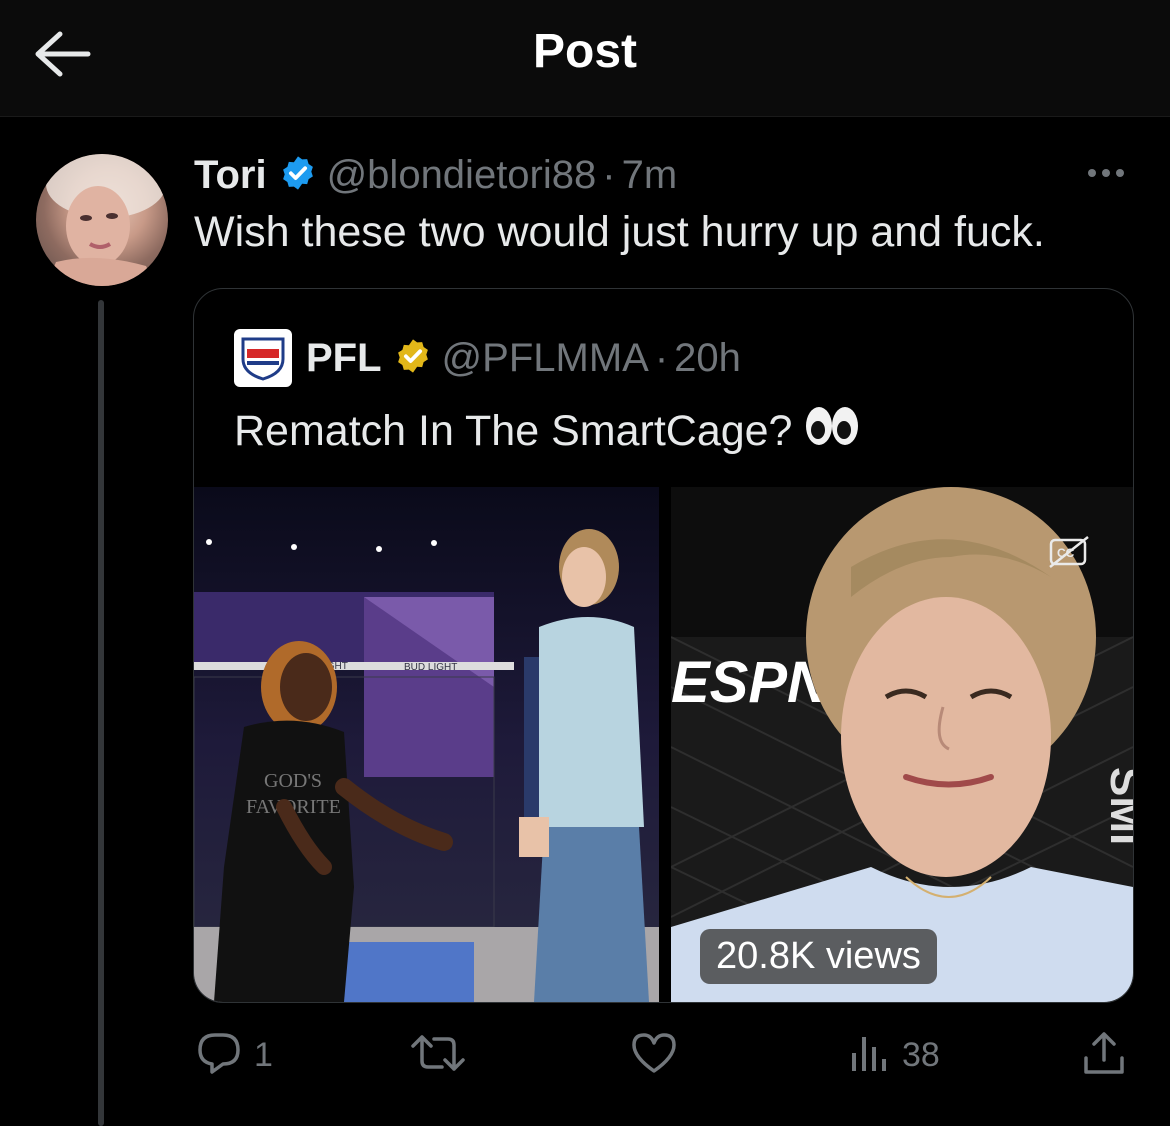 This screenshot has height=1126, width=1170. I want to click on page-title: Post, so click(584, 51).